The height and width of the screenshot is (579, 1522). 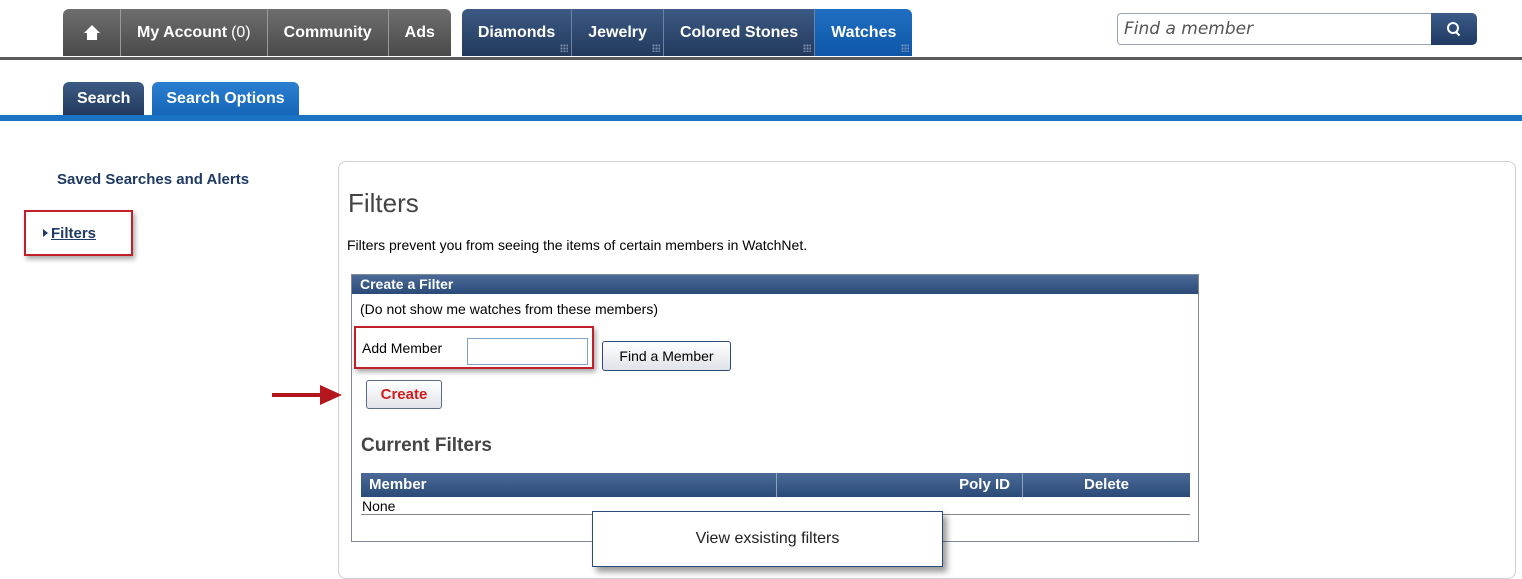 I want to click on tab-my-account: My Account (0), so click(x=194, y=32).